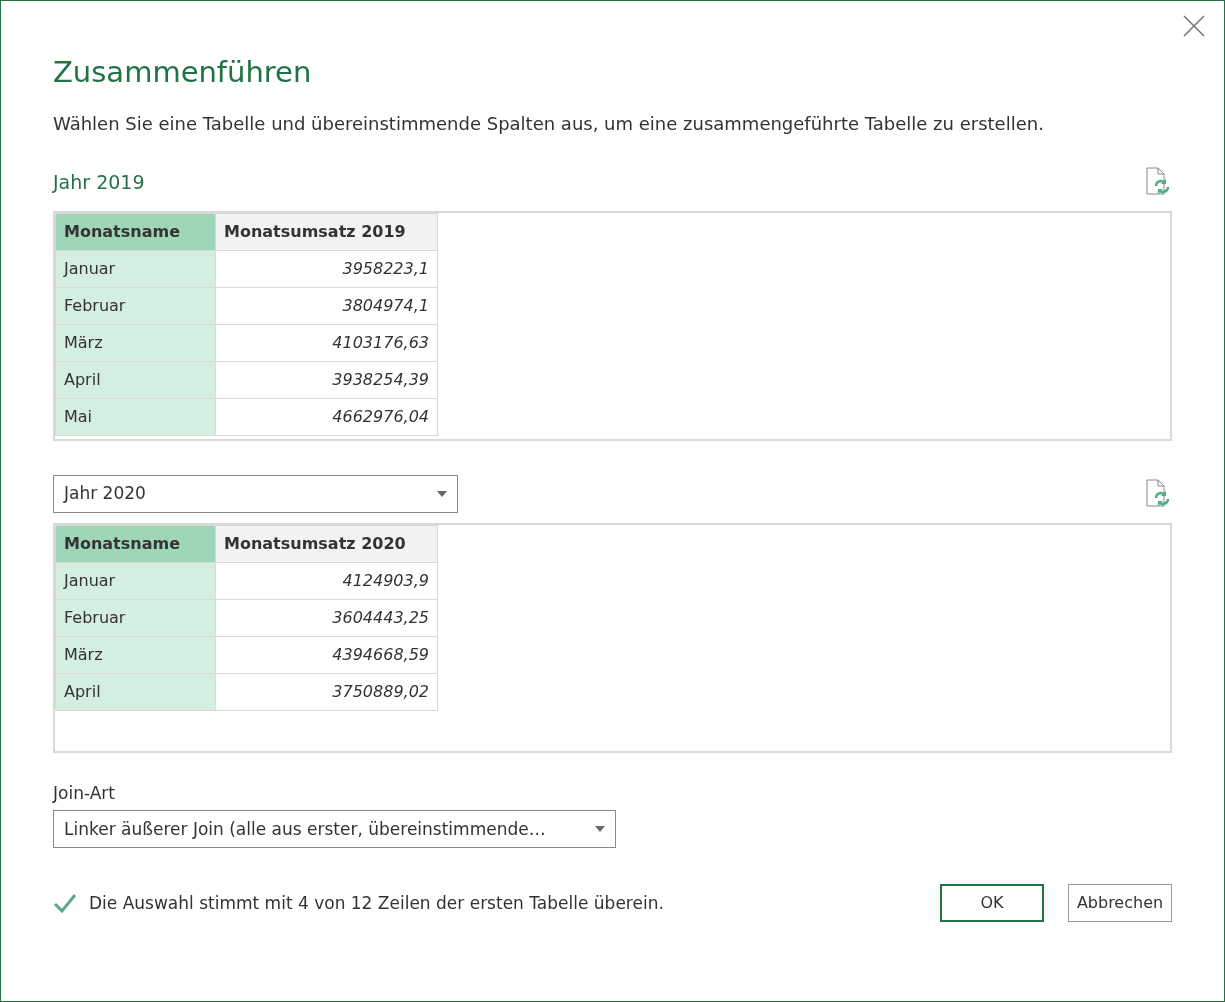 Image resolution: width=1225 pixels, height=1002 pixels. Describe the element at coordinates (326, 306) in the screenshot. I see `table-cell: 3804974,1` at that location.